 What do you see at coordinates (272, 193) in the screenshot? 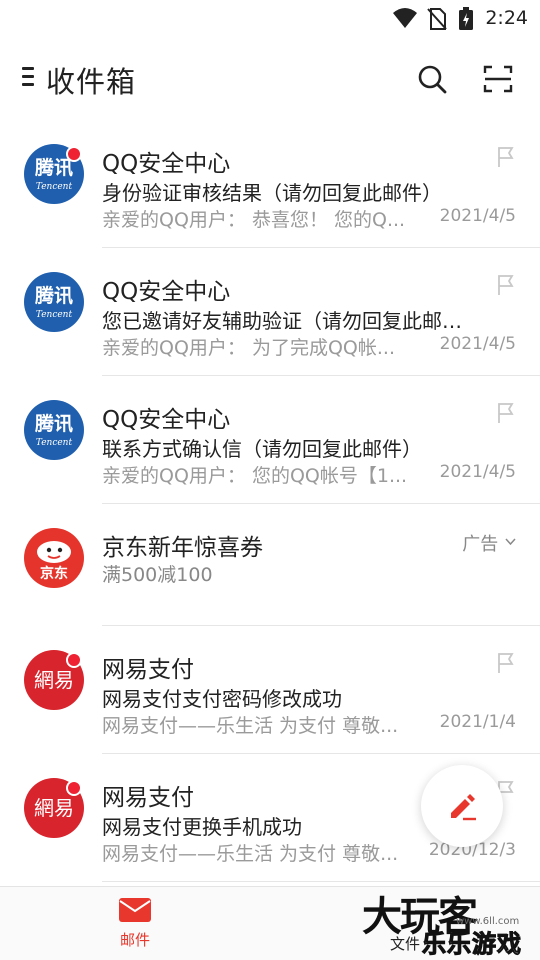
I see `mail-subject: 身份验证审核结果（请勿回复此邮件）` at bounding box center [272, 193].